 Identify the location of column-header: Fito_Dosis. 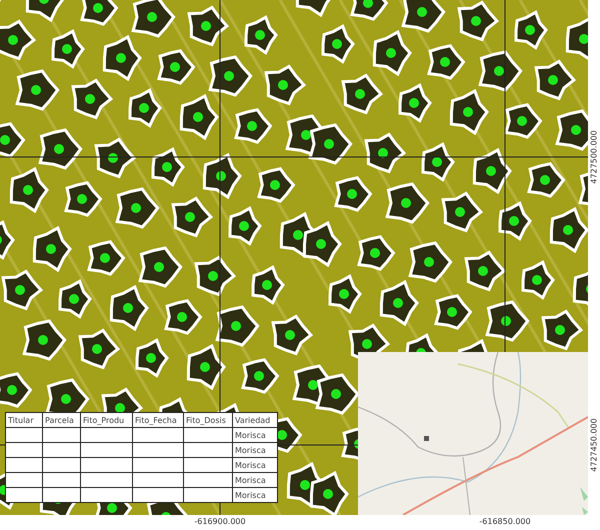
(208, 420).